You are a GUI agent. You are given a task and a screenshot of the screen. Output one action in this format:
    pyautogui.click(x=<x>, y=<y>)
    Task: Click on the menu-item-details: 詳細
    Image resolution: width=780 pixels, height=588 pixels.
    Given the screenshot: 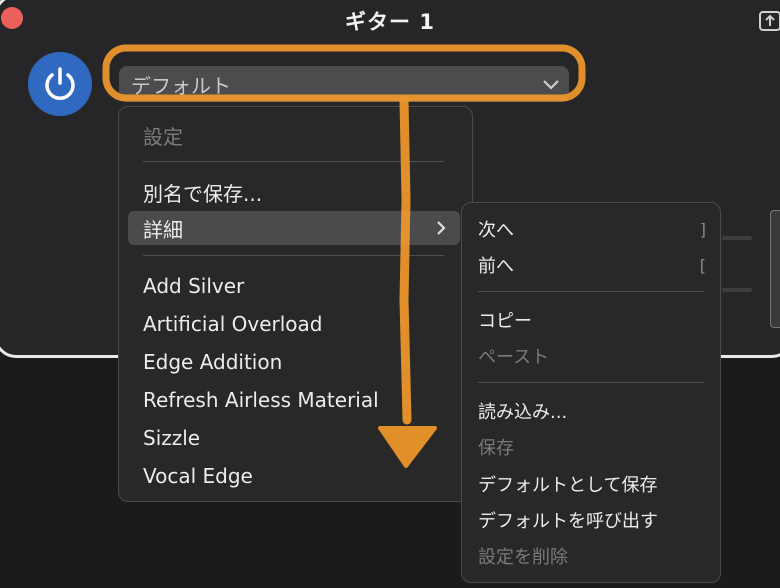 What is the action you would take?
    pyautogui.click(x=294, y=228)
    